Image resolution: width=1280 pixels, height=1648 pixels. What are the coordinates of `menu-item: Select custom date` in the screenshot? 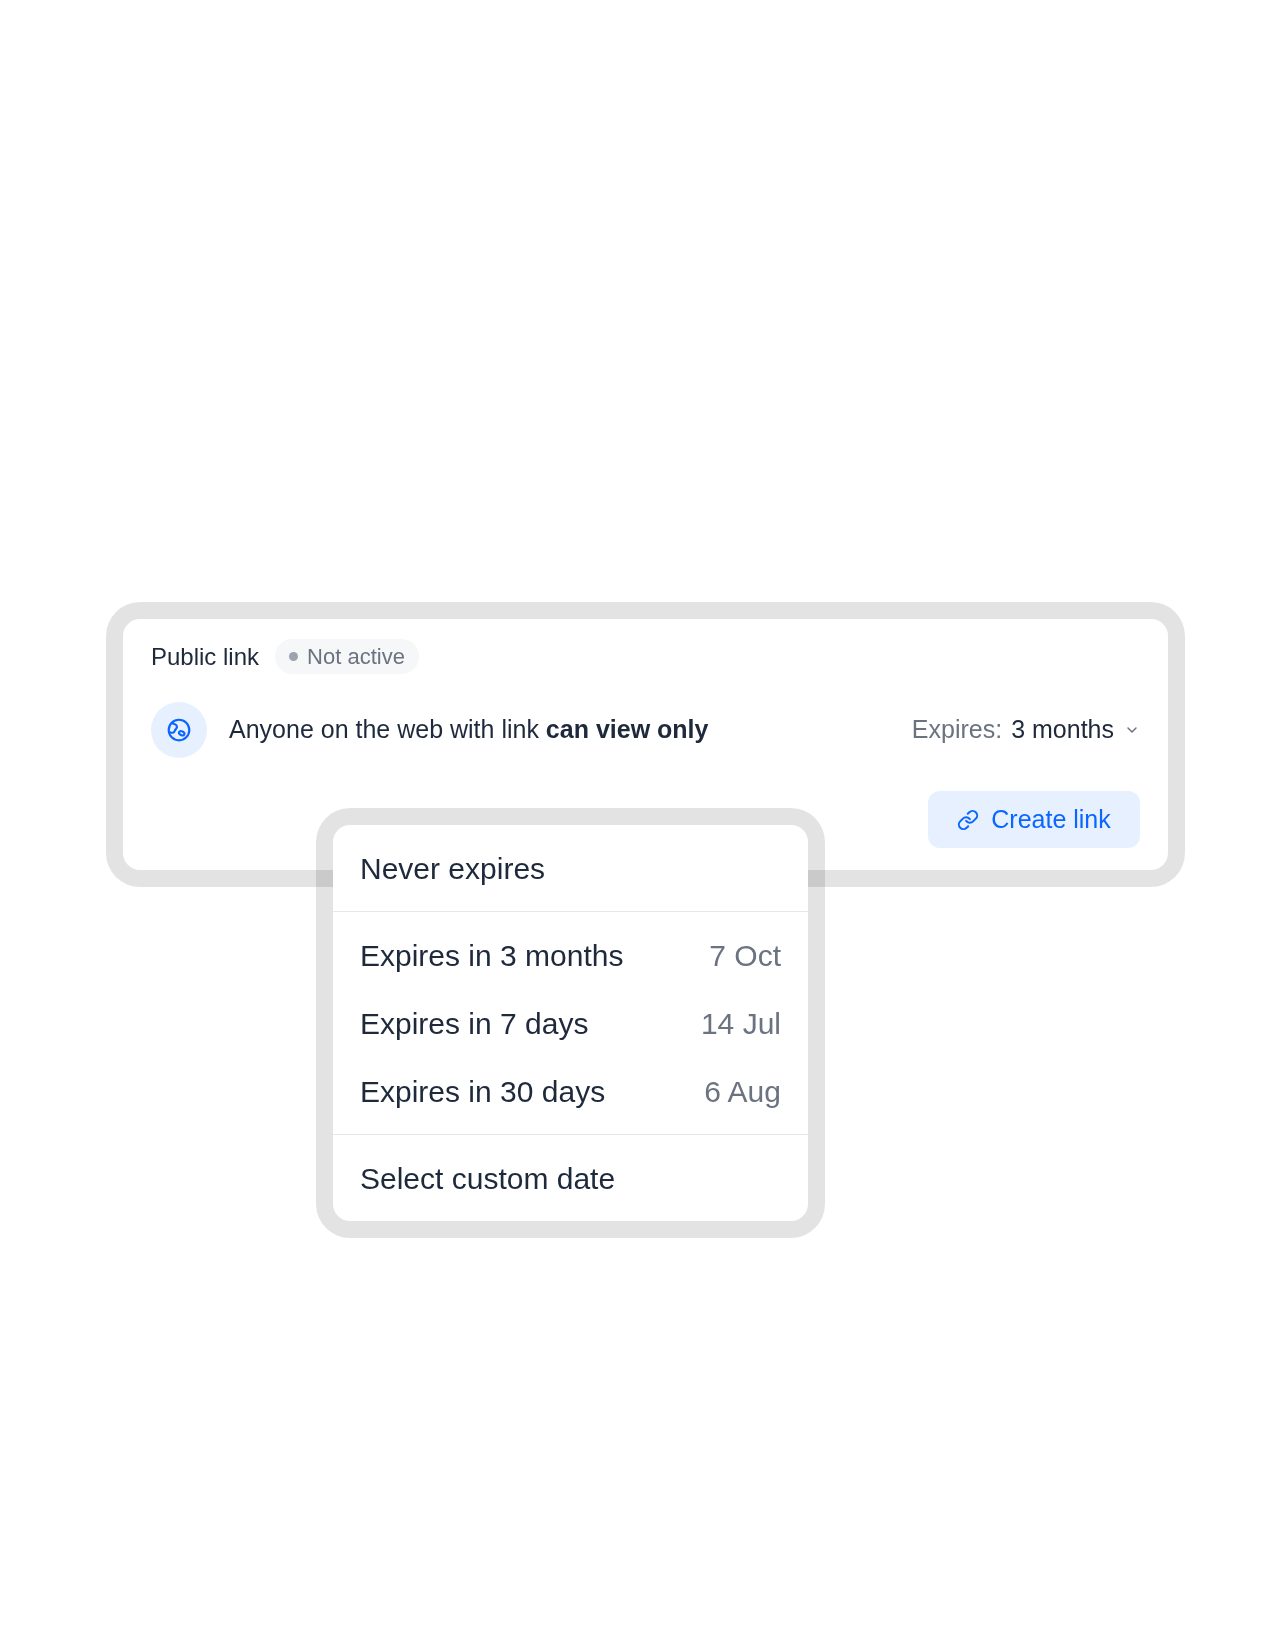 It's located at (570, 1178).